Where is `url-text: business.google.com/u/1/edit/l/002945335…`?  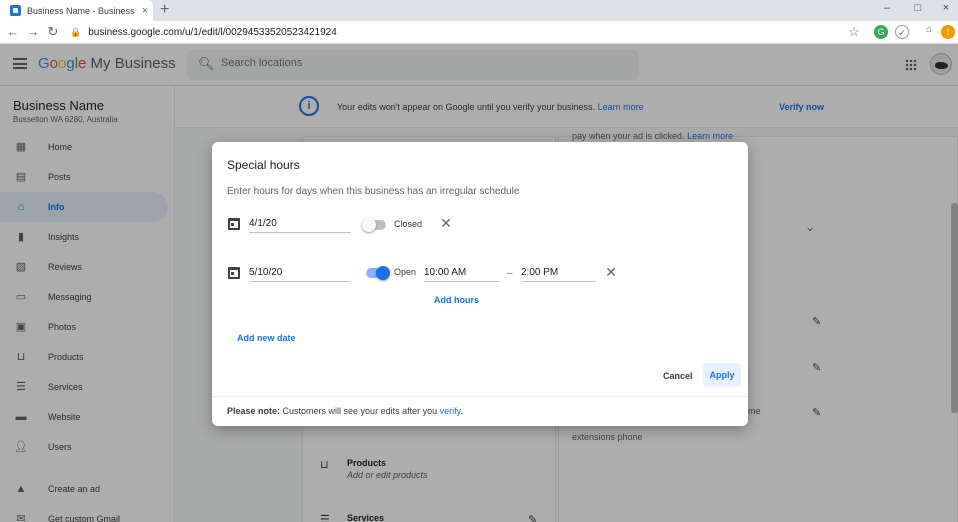 url-text: business.google.com/u/1/edit/l/002945335… is located at coordinates (212, 32).